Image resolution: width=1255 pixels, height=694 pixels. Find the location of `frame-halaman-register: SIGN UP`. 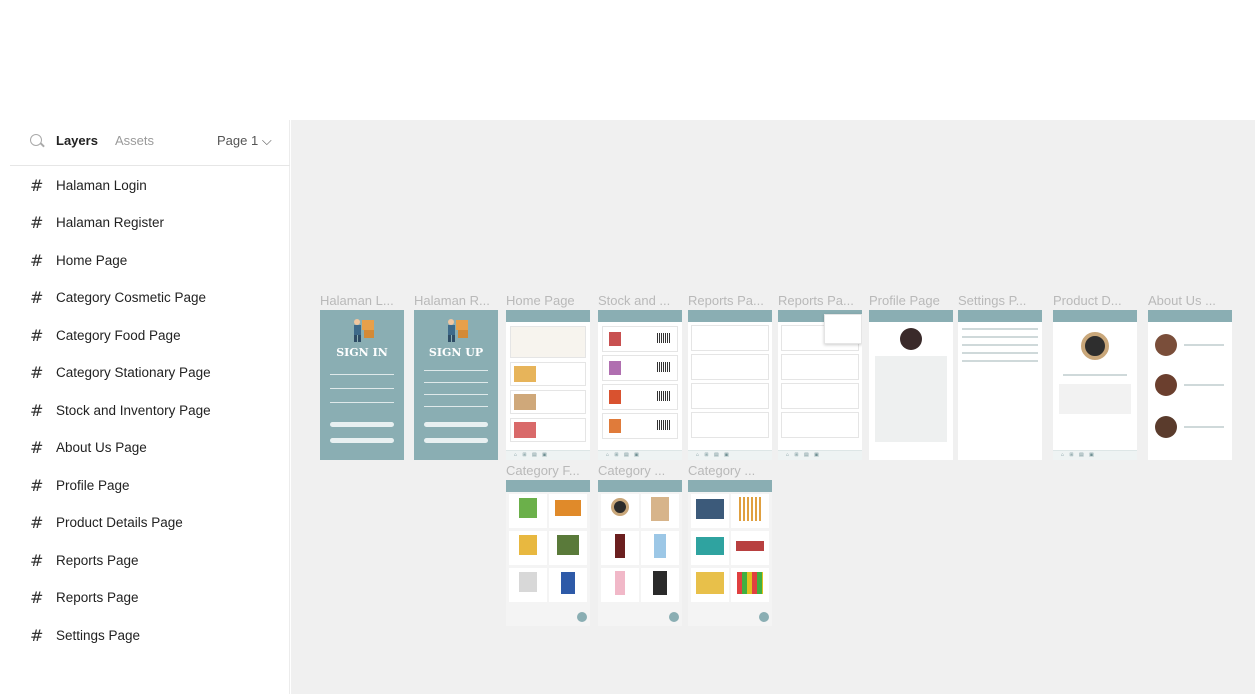

frame-halaman-register: SIGN UP is located at coordinates (456, 385).